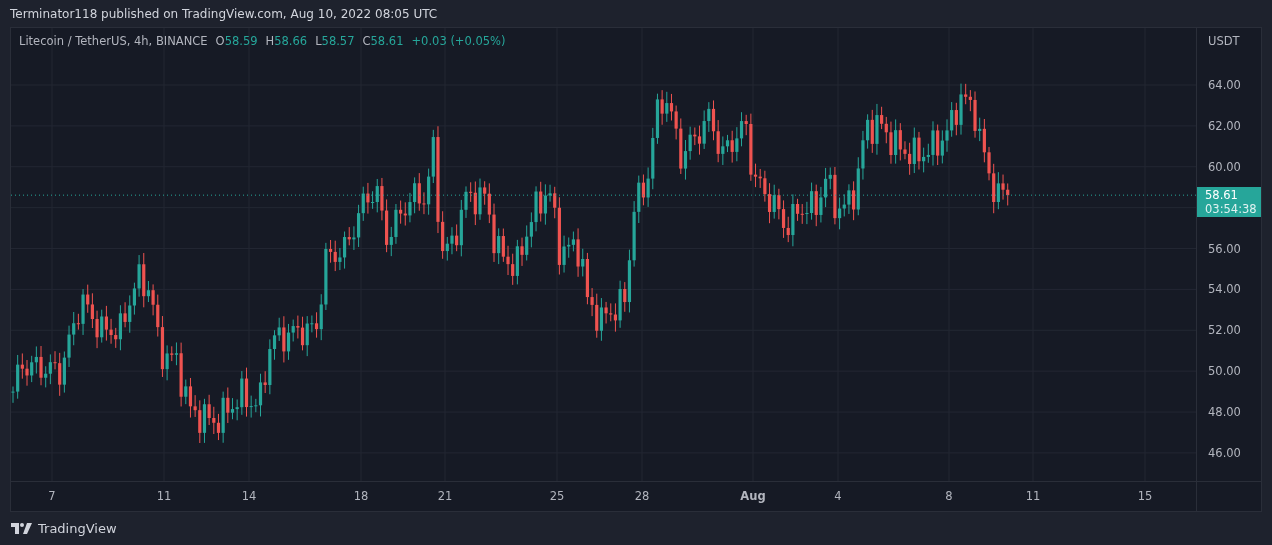  I want to click on date-tick: 7, so click(52, 496).